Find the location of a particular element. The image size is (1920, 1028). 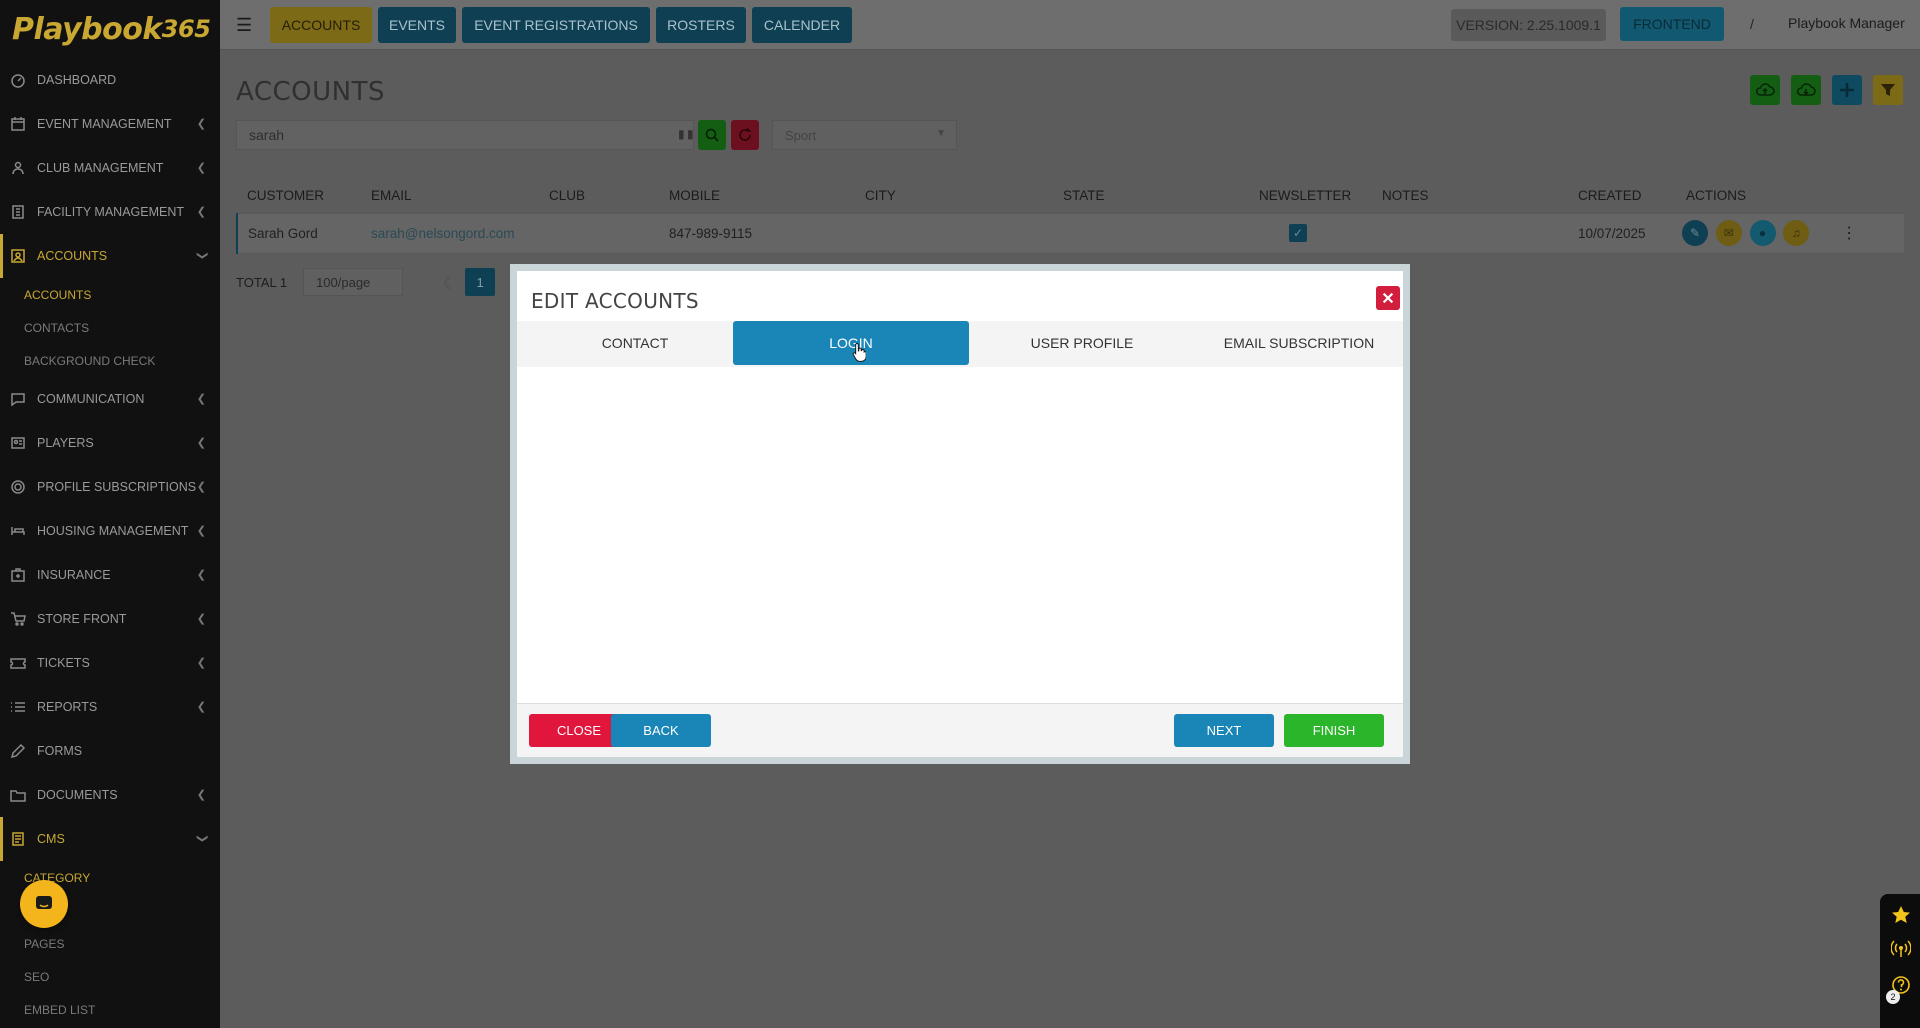

barcode-icon: ▮ ▮ is located at coordinates (686, 134).